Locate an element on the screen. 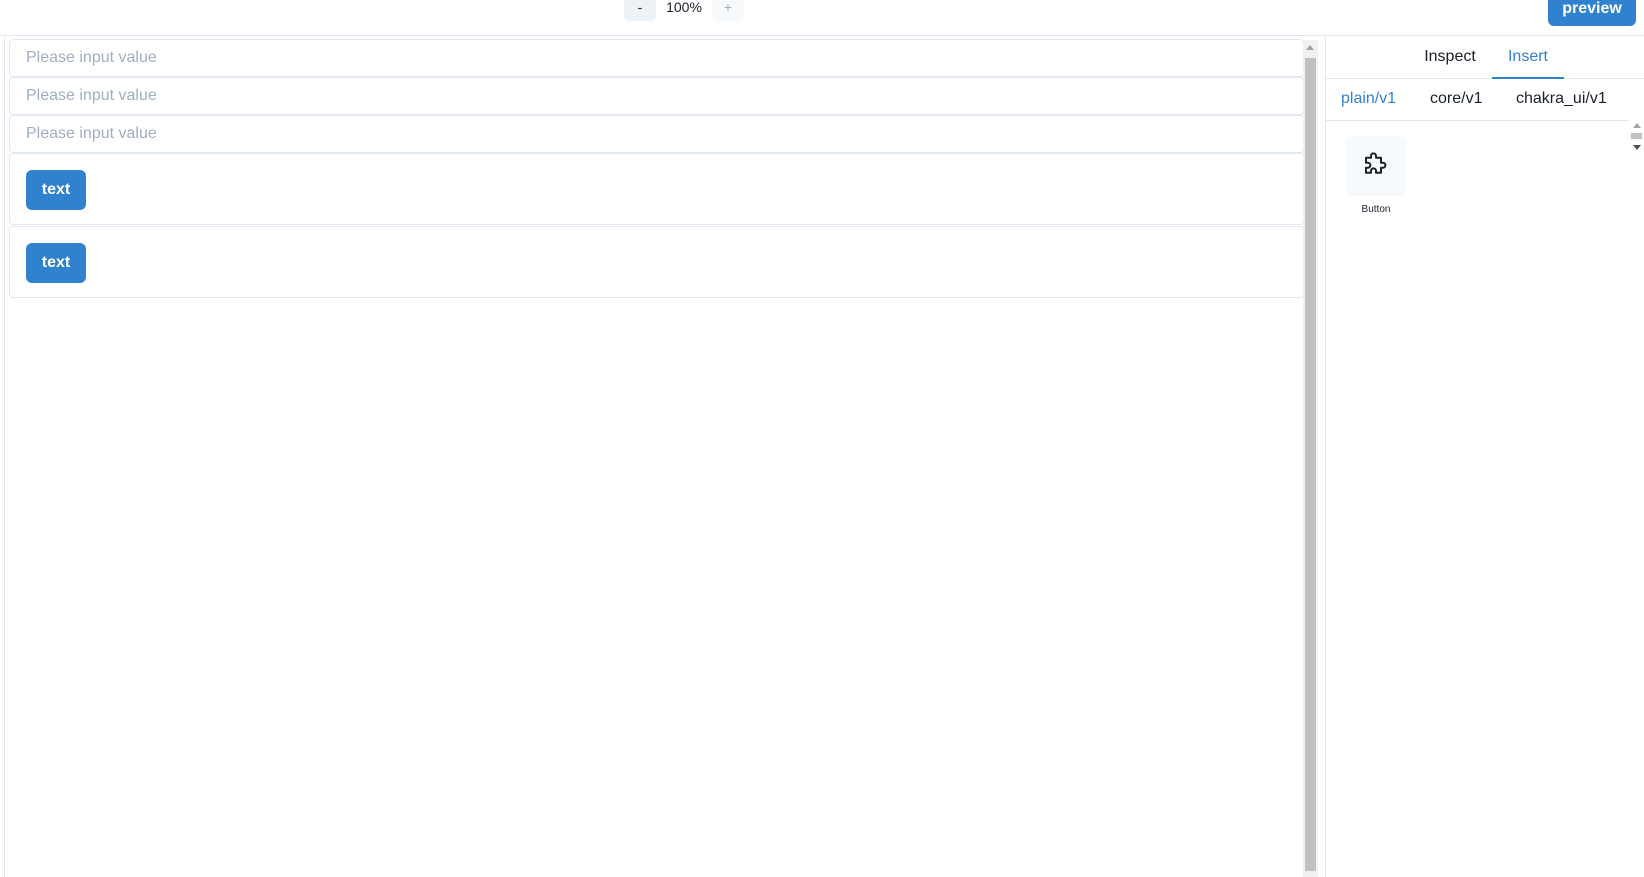 The width and height of the screenshot is (1644, 877). puzzle-piece-icon is located at coordinates (1376, 166).